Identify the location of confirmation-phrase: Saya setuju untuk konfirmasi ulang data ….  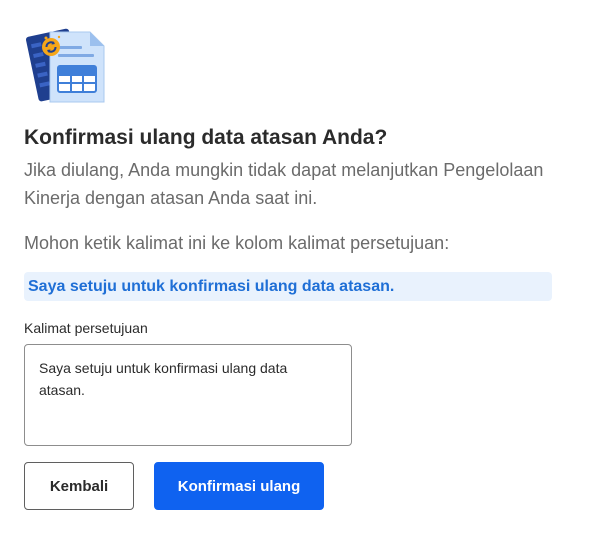
(211, 286).